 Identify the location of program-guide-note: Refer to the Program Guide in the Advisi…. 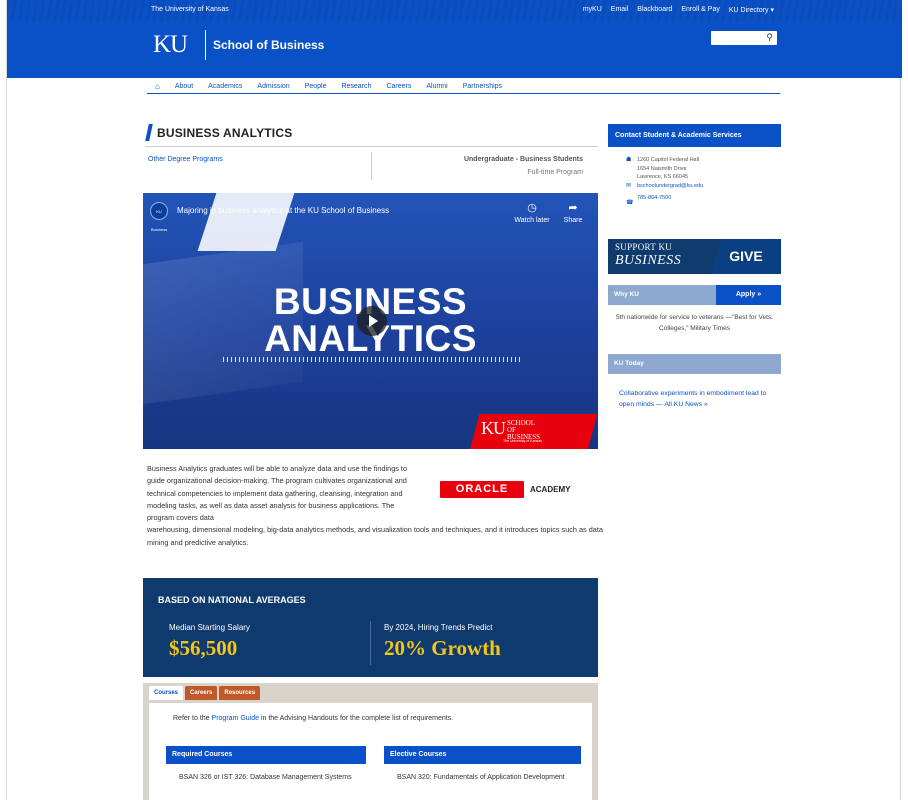
(313, 718).